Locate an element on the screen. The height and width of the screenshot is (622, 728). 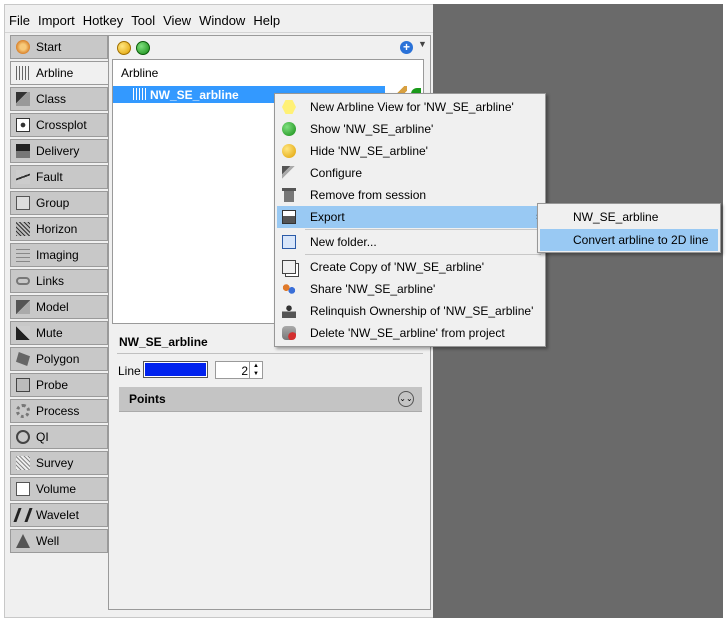
line-label: Line is located at coordinates (129, 371).